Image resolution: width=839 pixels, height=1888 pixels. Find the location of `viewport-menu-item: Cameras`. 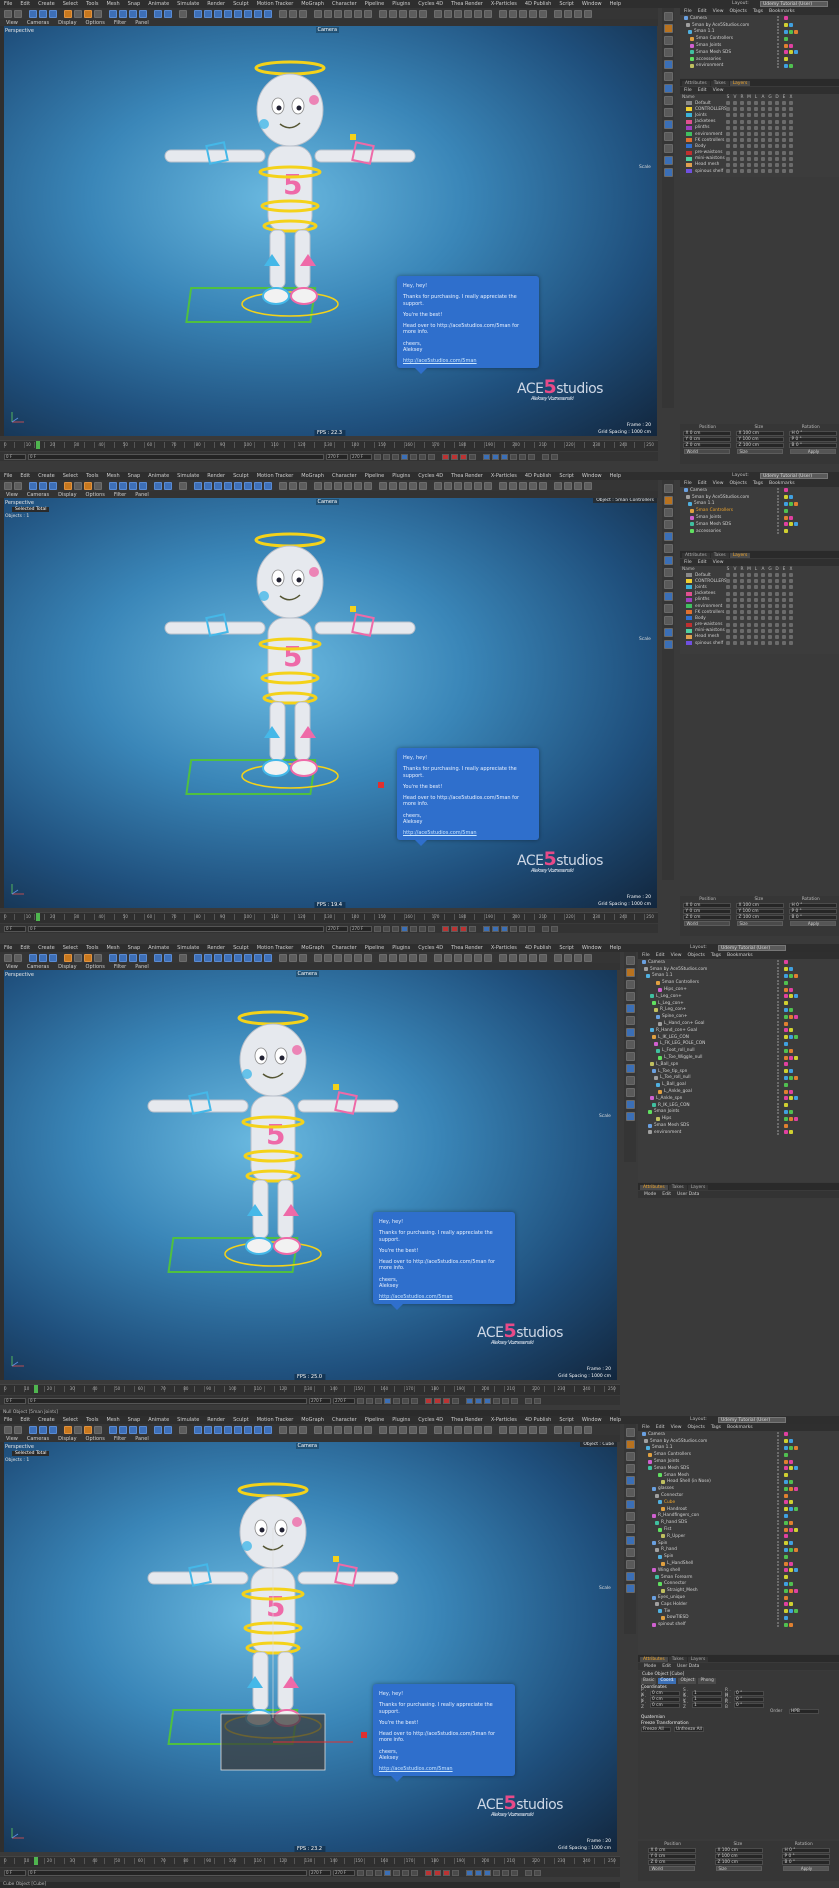

viewport-menu-item: Cameras is located at coordinates (38, 1439).